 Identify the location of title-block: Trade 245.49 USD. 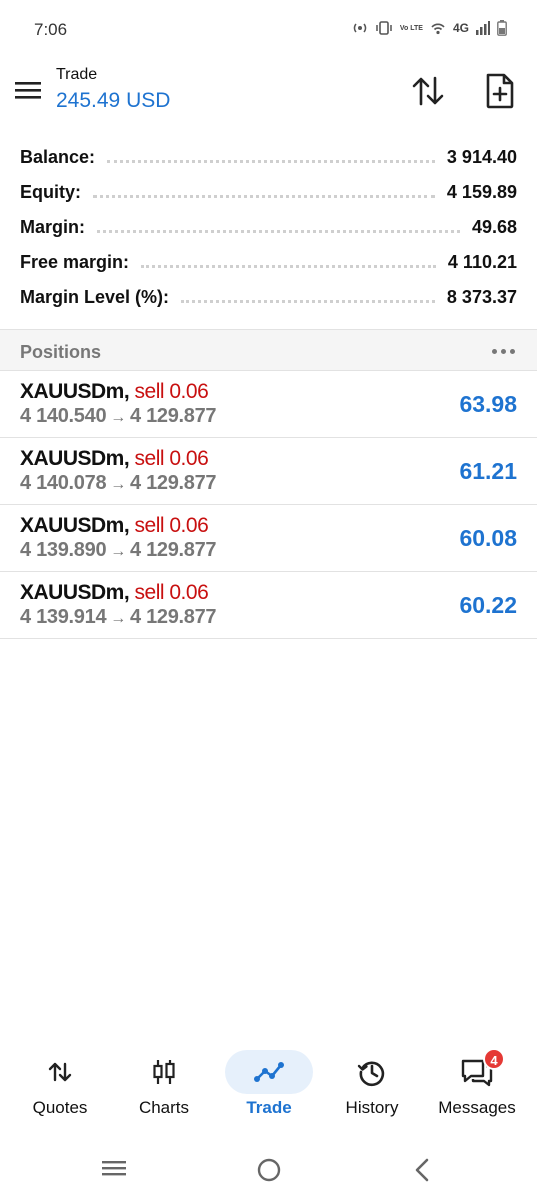
(113, 89).